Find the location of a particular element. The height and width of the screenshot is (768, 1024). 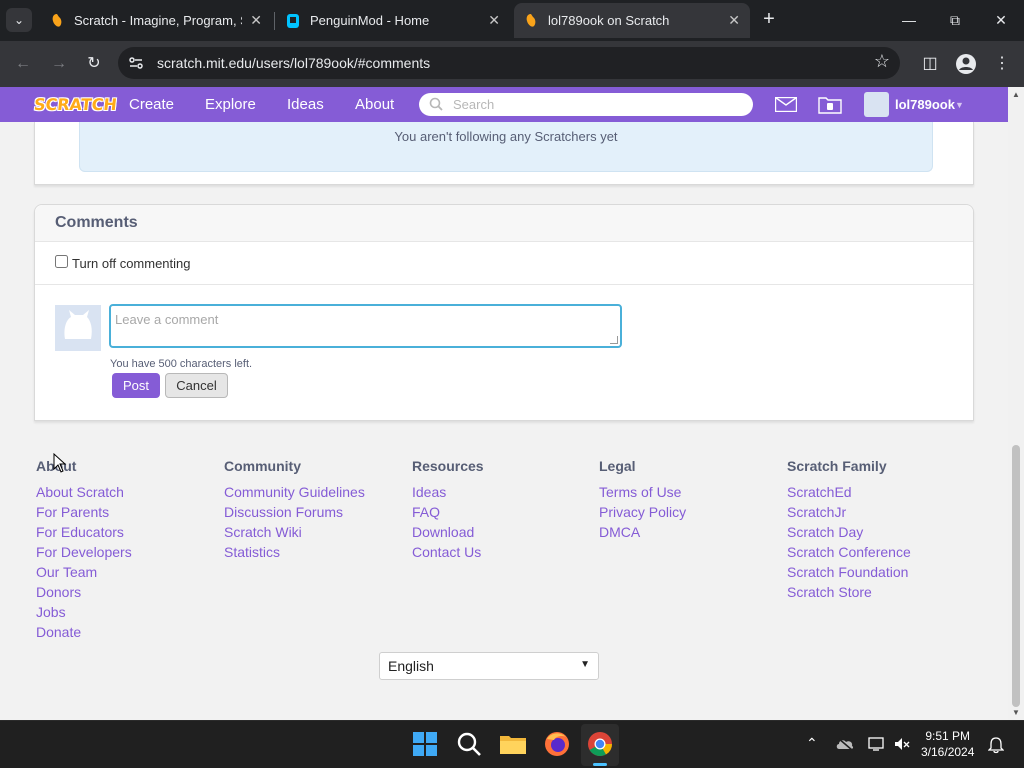

following-empty-message: You aren't following any Scratchers yet is located at coordinates (506, 147).